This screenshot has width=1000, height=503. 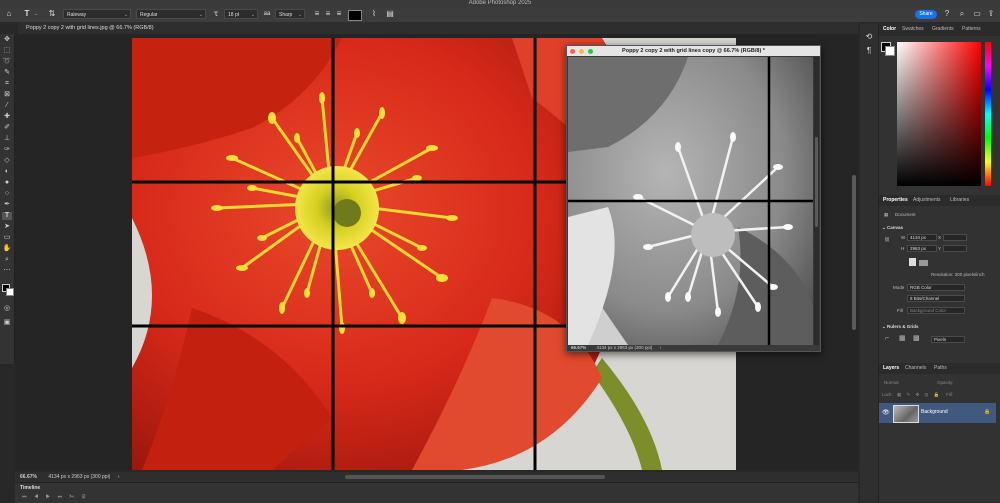 What do you see at coordinates (892, 228) in the screenshot?
I see `canvas-section-heading: ⌄ Canvas` at bounding box center [892, 228].